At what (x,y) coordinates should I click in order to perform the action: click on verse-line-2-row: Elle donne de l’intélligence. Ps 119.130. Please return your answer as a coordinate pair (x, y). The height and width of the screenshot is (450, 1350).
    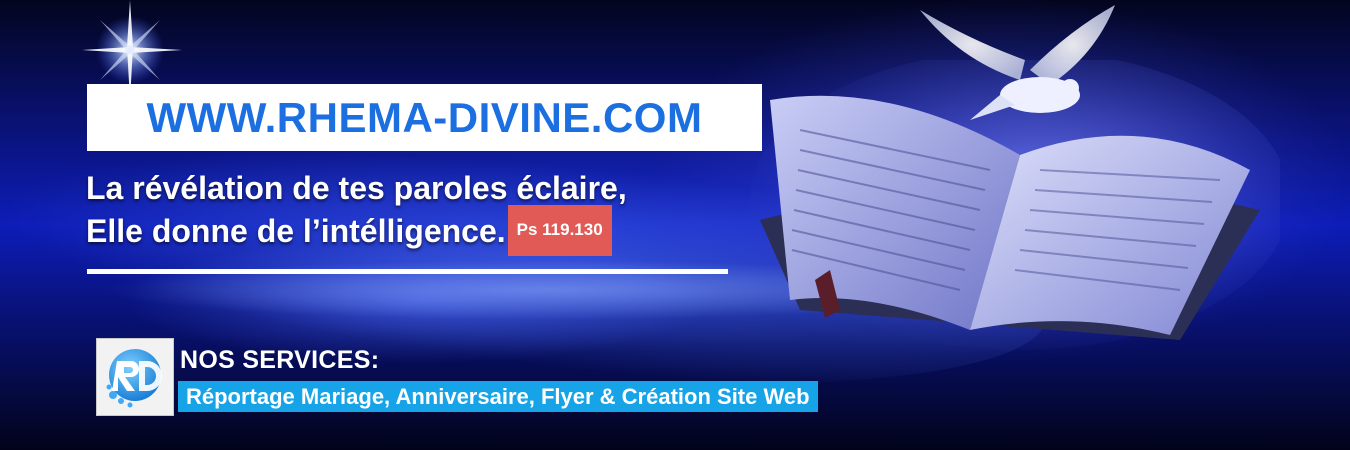
    Looking at the image, I should click on (446, 232).